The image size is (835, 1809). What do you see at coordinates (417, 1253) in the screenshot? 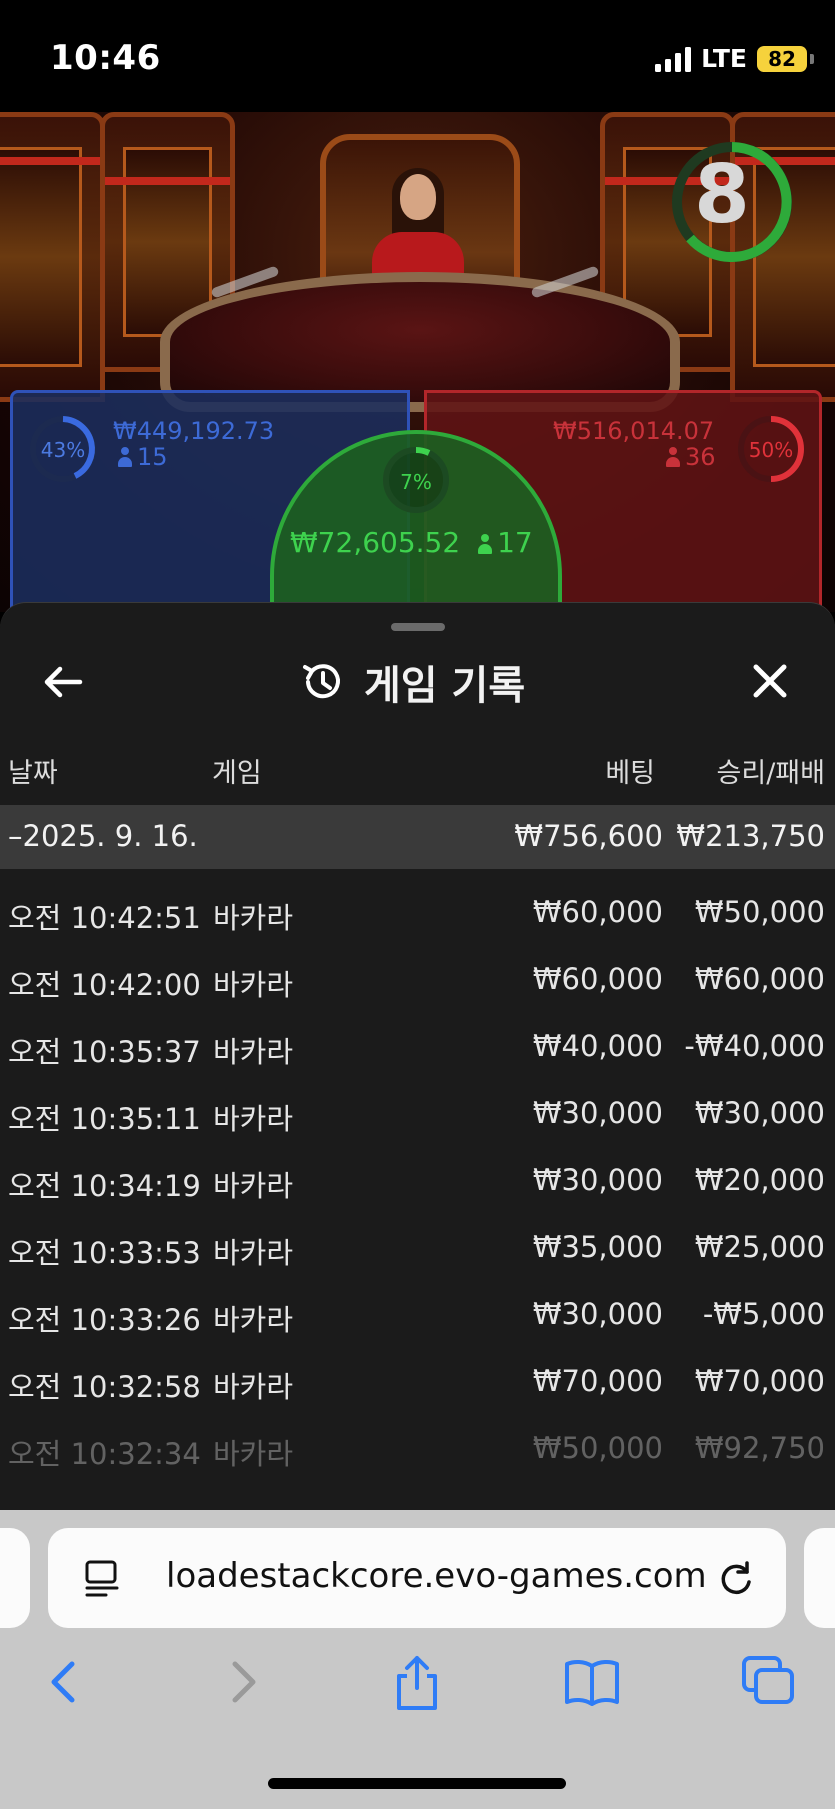
I see `table-row: 오전 10:33:53 바카라 ₩35,000 ₩25,000` at bounding box center [417, 1253].